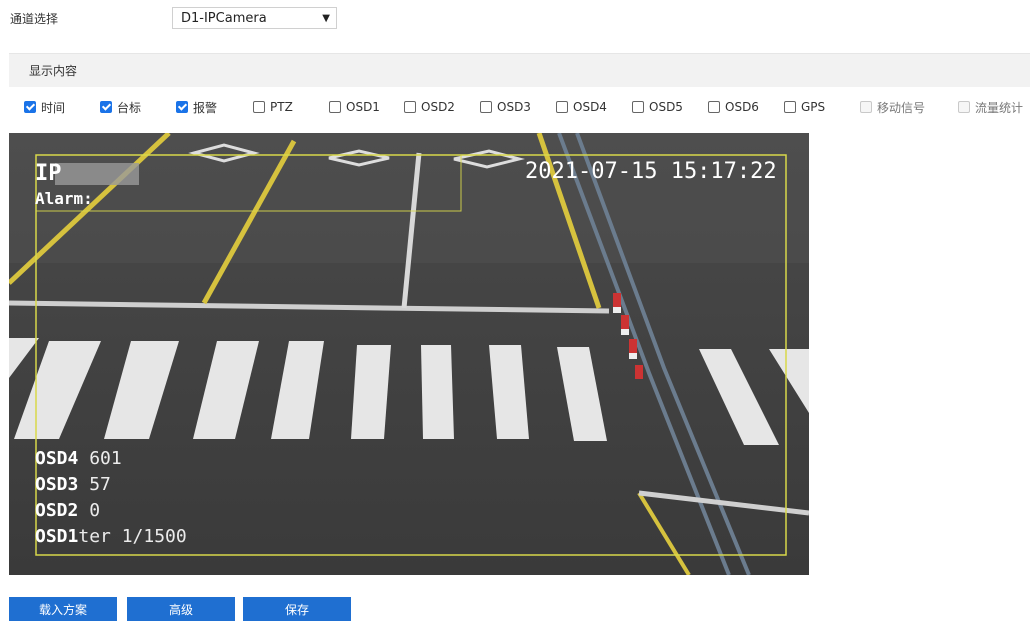 This screenshot has height=621, width=1030. I want to click on checkbox-label: 流量统计, so click(999, 107).